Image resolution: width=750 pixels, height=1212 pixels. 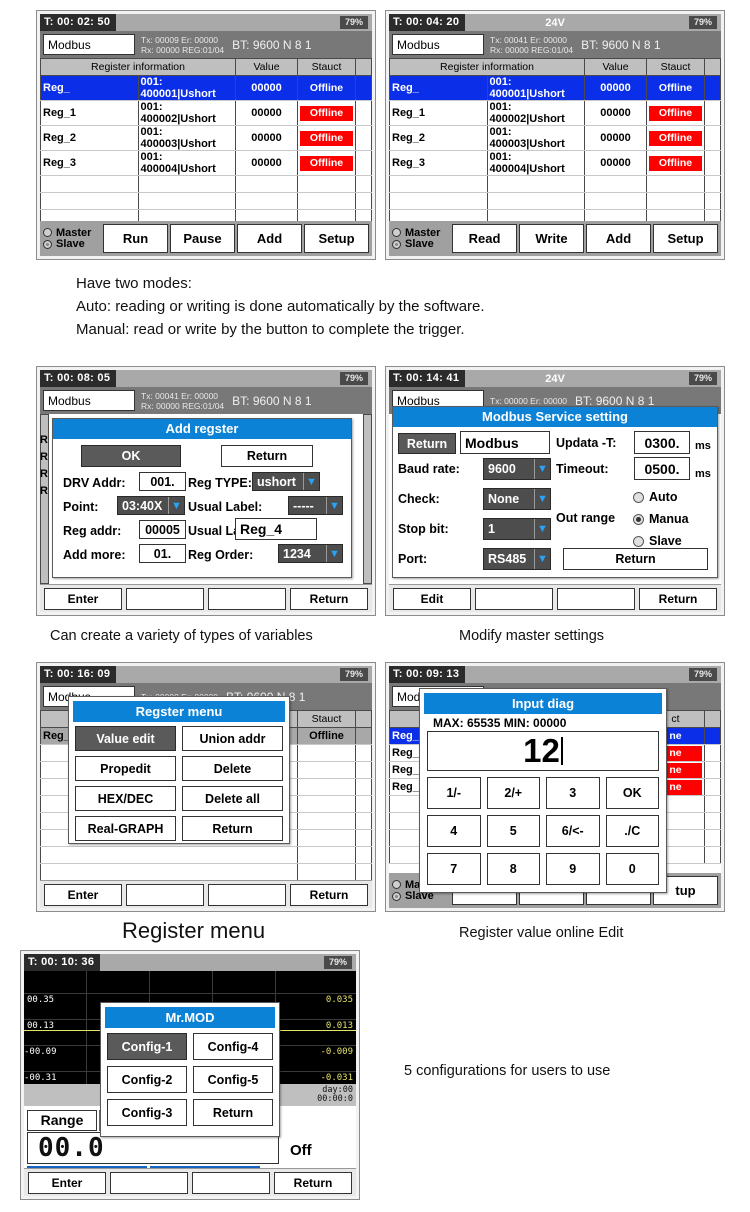 I want to click on add-more-field: 01., so click(x=162, y=553).